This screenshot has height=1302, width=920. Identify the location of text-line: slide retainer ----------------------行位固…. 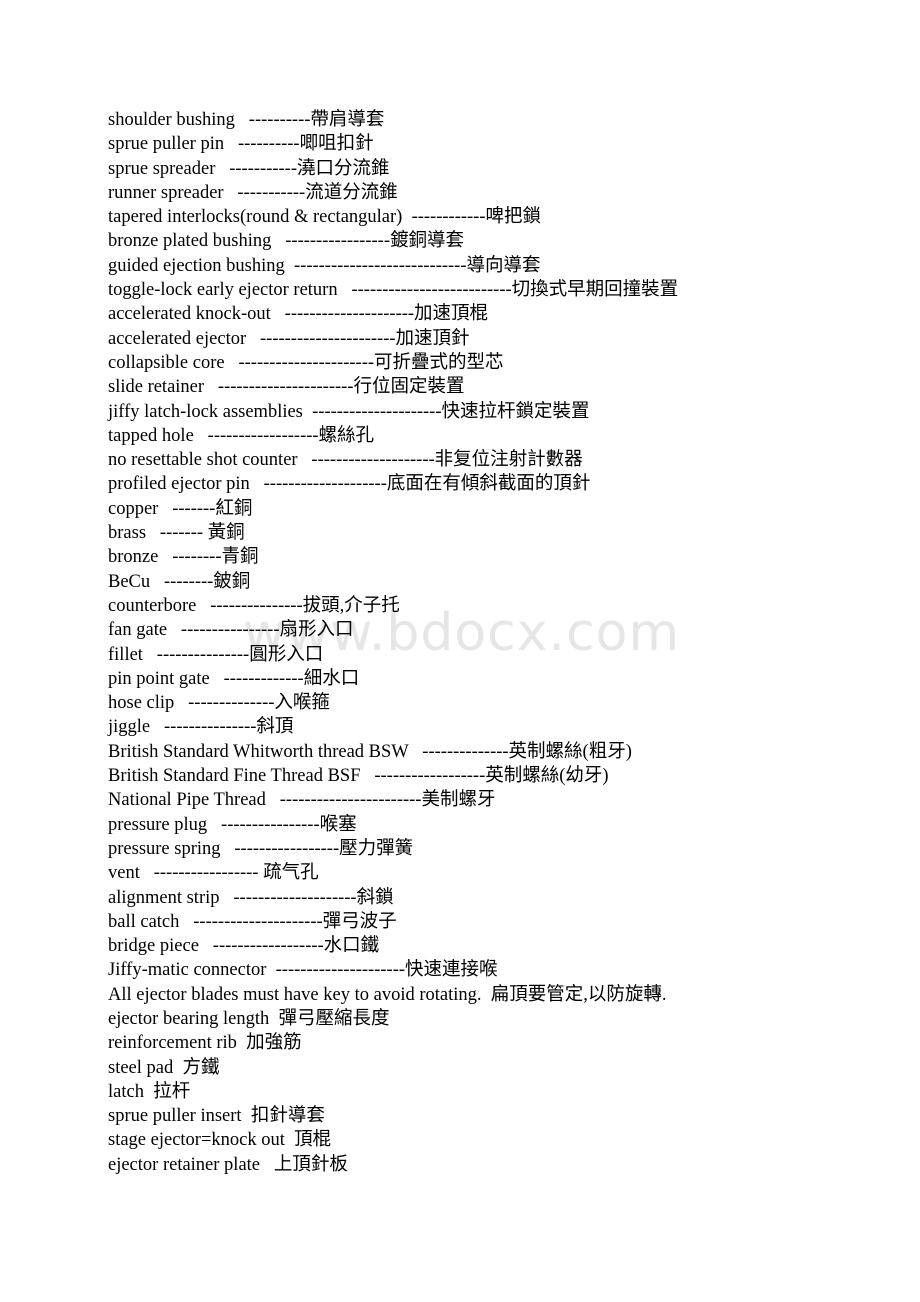
(286, 387).